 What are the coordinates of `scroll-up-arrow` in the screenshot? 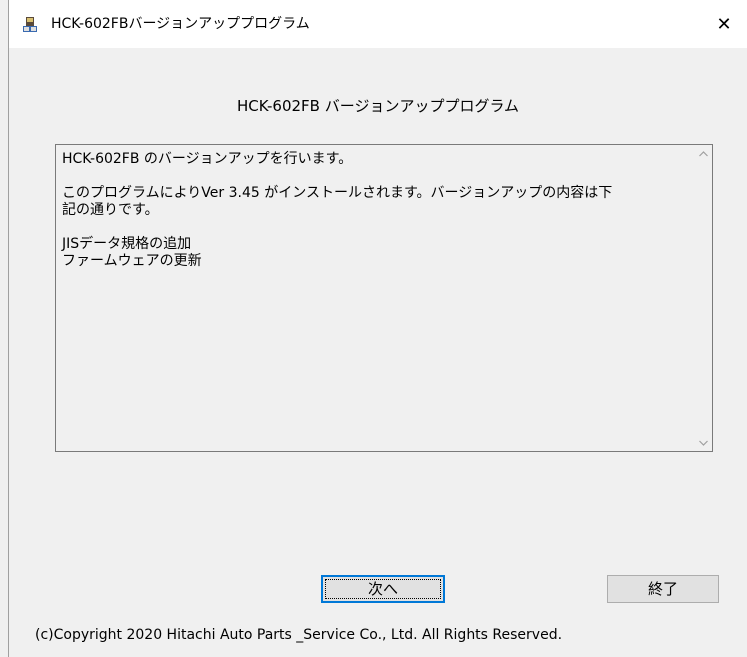 It's located at (703, 153).